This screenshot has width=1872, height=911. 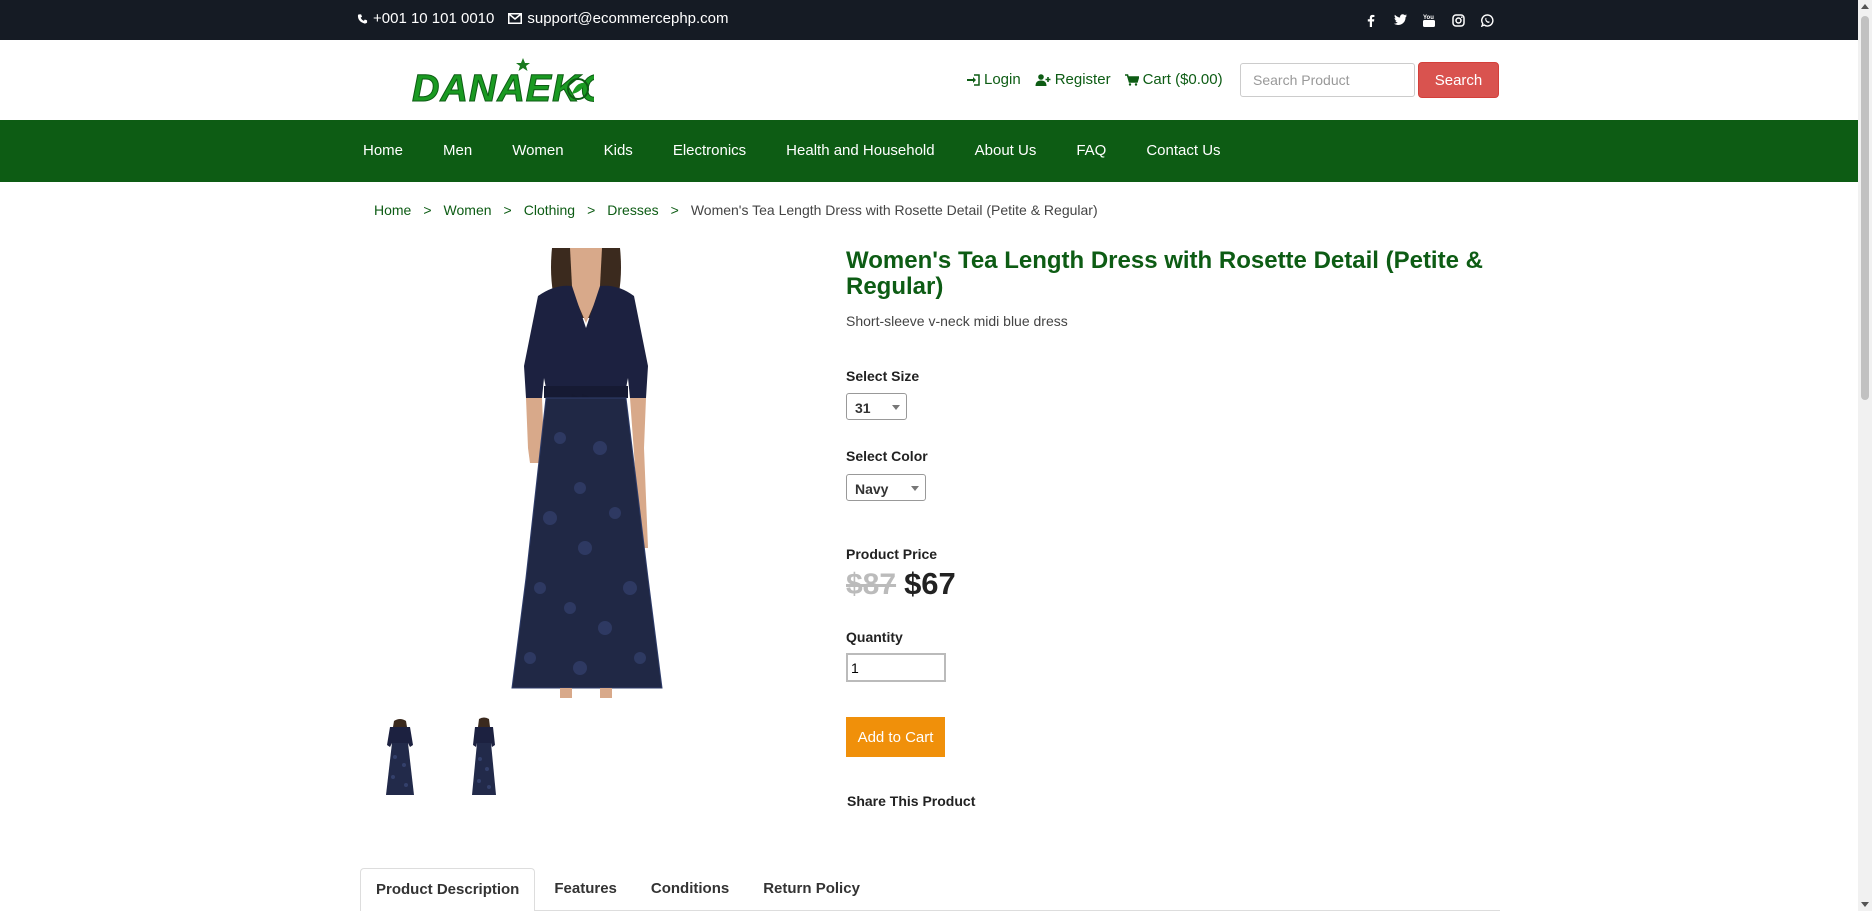 What do you see at coordinates (690, 889) in the screenshot?
I see `tab-conditions: Conditions` at bounding box center [690, 889].